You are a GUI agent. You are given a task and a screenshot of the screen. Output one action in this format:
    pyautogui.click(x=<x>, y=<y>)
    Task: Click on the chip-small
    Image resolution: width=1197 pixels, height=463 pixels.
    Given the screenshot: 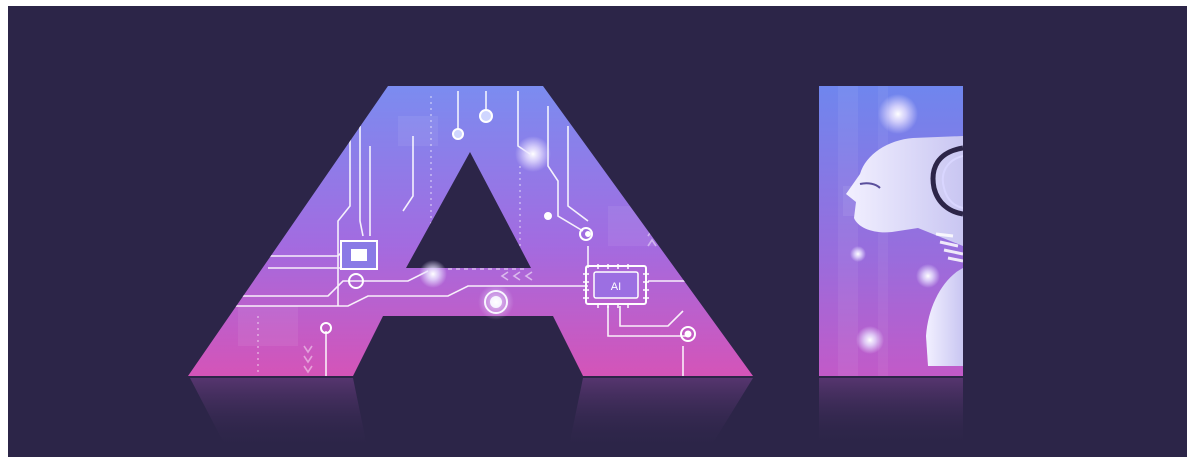 What is the action you would take?
    pyautogui.click(x=359, y=255)
    